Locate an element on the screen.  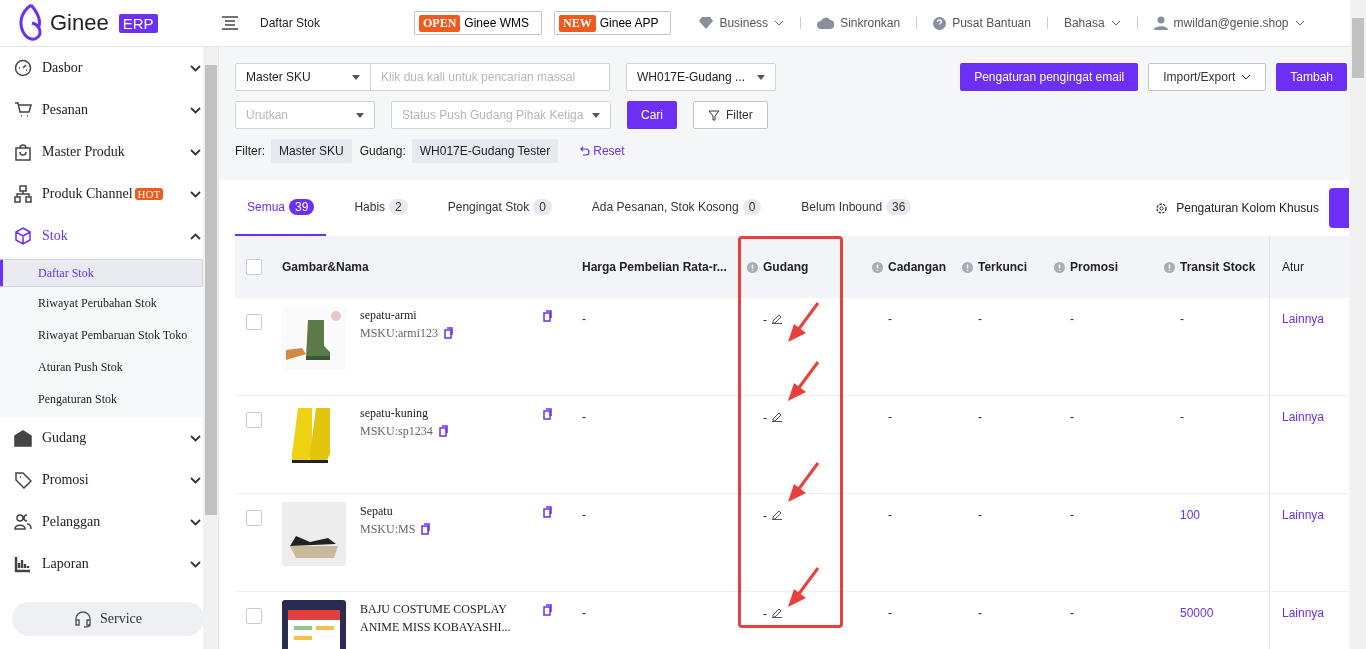
submenu-item: Pengaturan Stok is located at coordinates (101, 399).